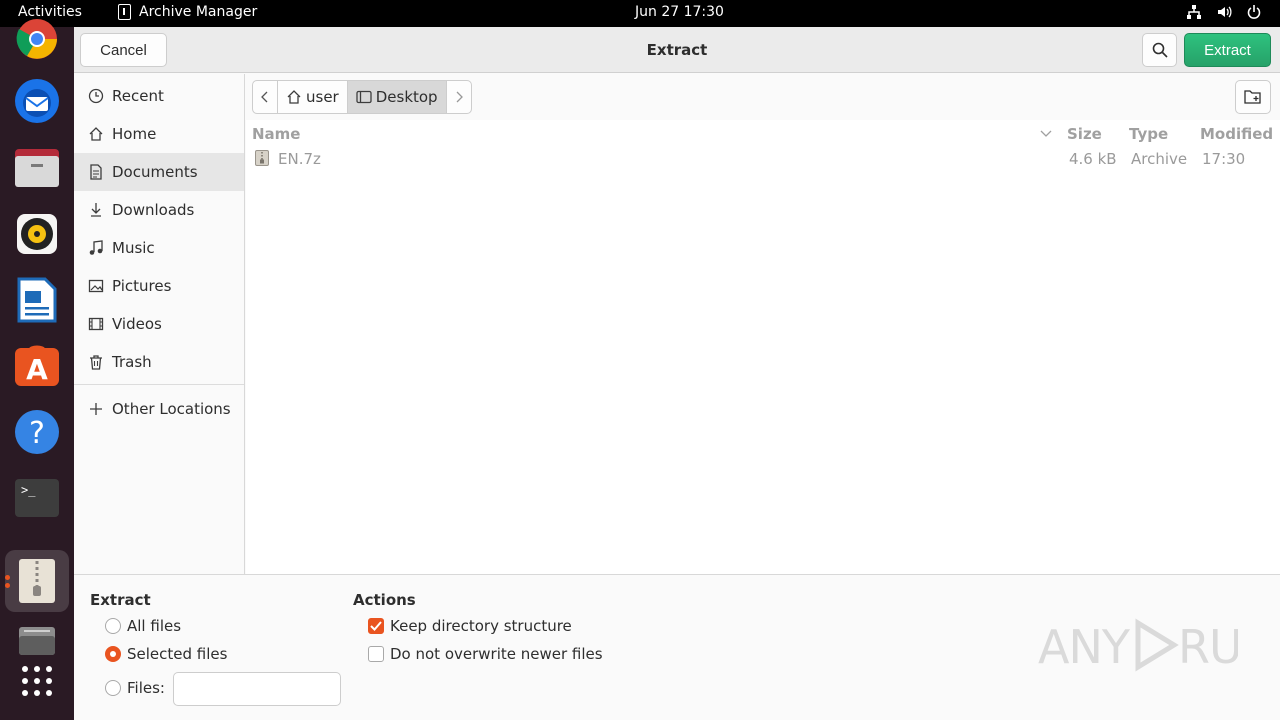 This screenshot has height=720, width=1280. Describe the element at coordinates (257, 689) in the screenshot. I see `files-pattern-input` at that location.